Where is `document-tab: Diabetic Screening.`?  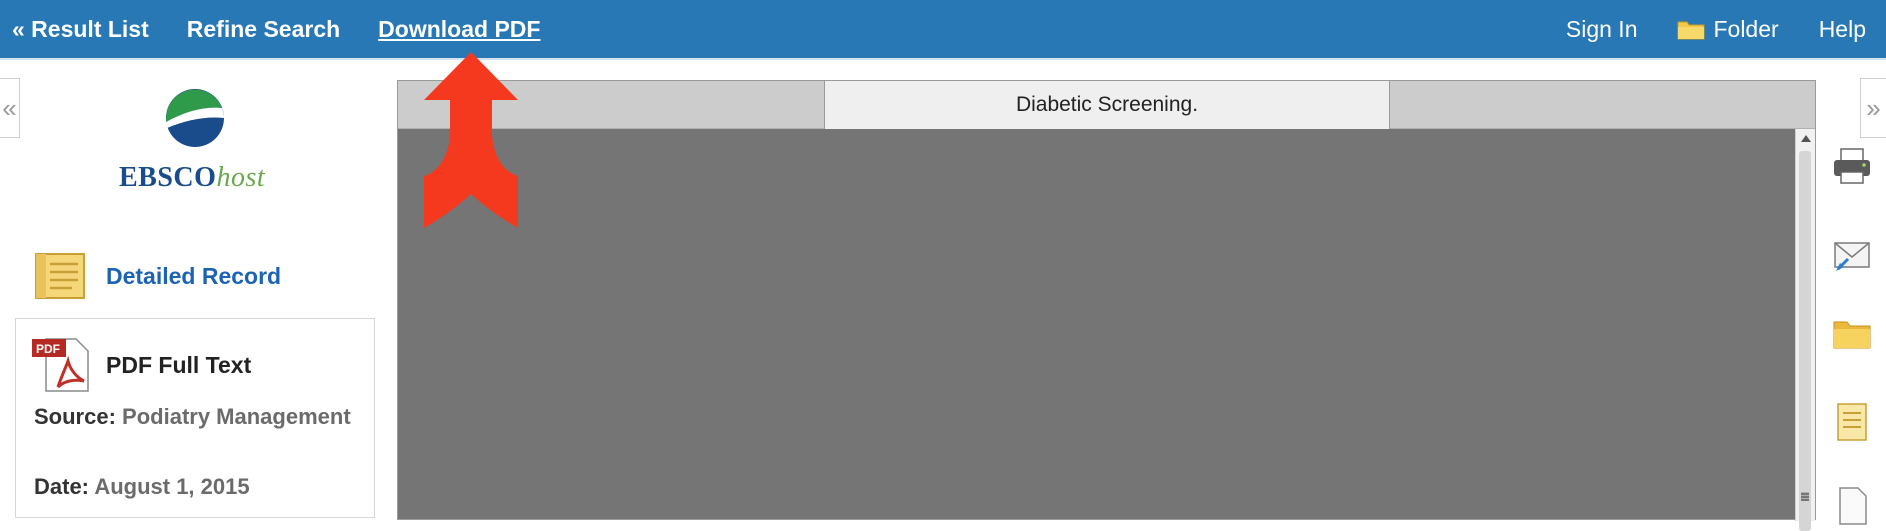 document-tab: Diabetic Screening. is located at coordinates (1107, 105).